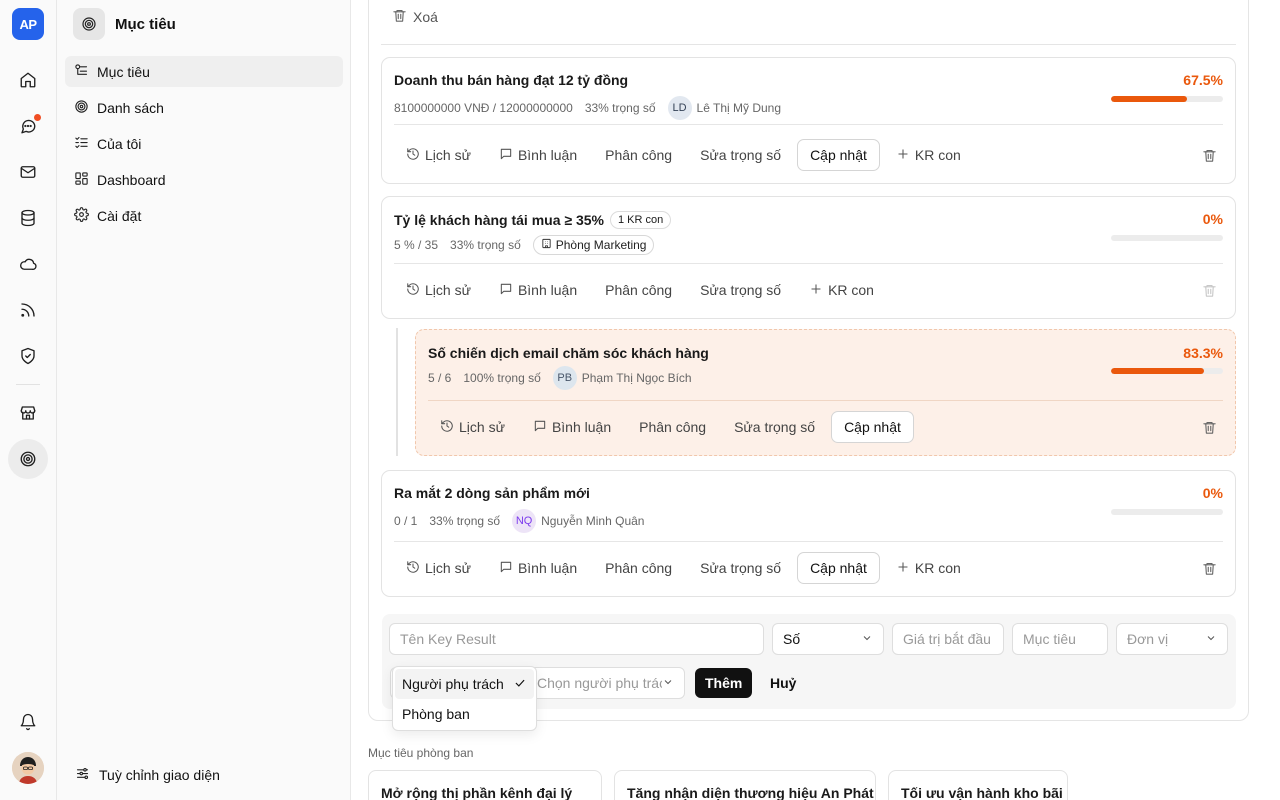 The height and width of the screenshot is (800, 1280). What do you see at coordinates (28, 310) in the screenshot?
I see `rss-icon` at bounding box center [28, 310].